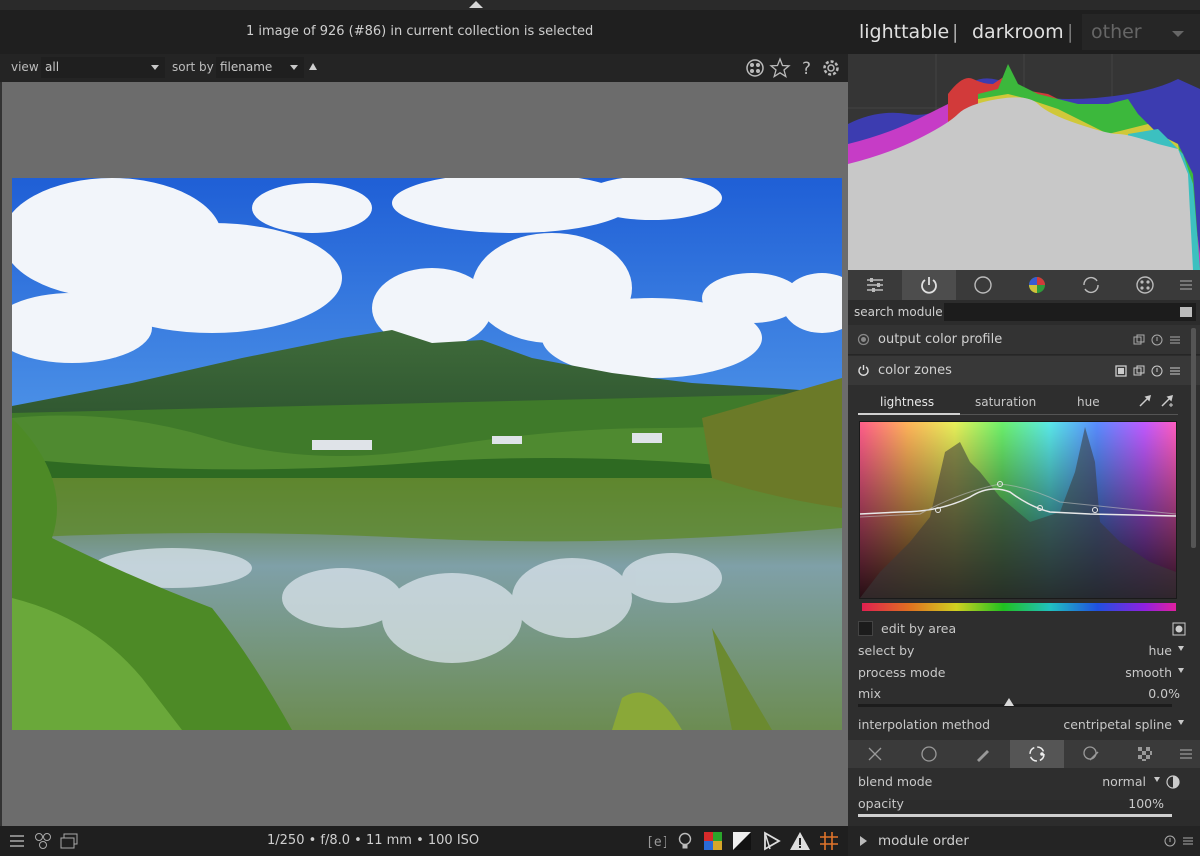  What do you see at coordinates (1024, 371) in the screenshot?
I see `module-color-zones: color zones` at bounding box center [1024, 371].